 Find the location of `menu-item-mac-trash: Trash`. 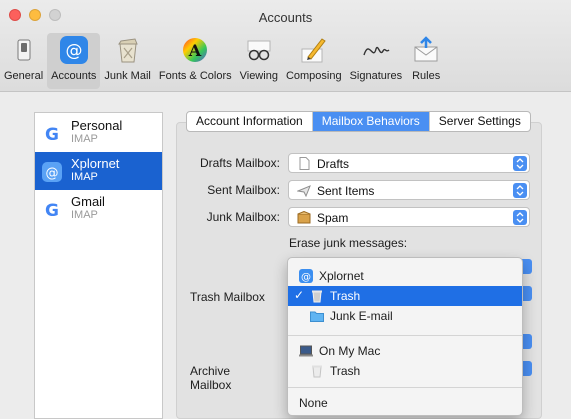

menu-item-mac-trash: Trash is located at coordinates (405, 371).